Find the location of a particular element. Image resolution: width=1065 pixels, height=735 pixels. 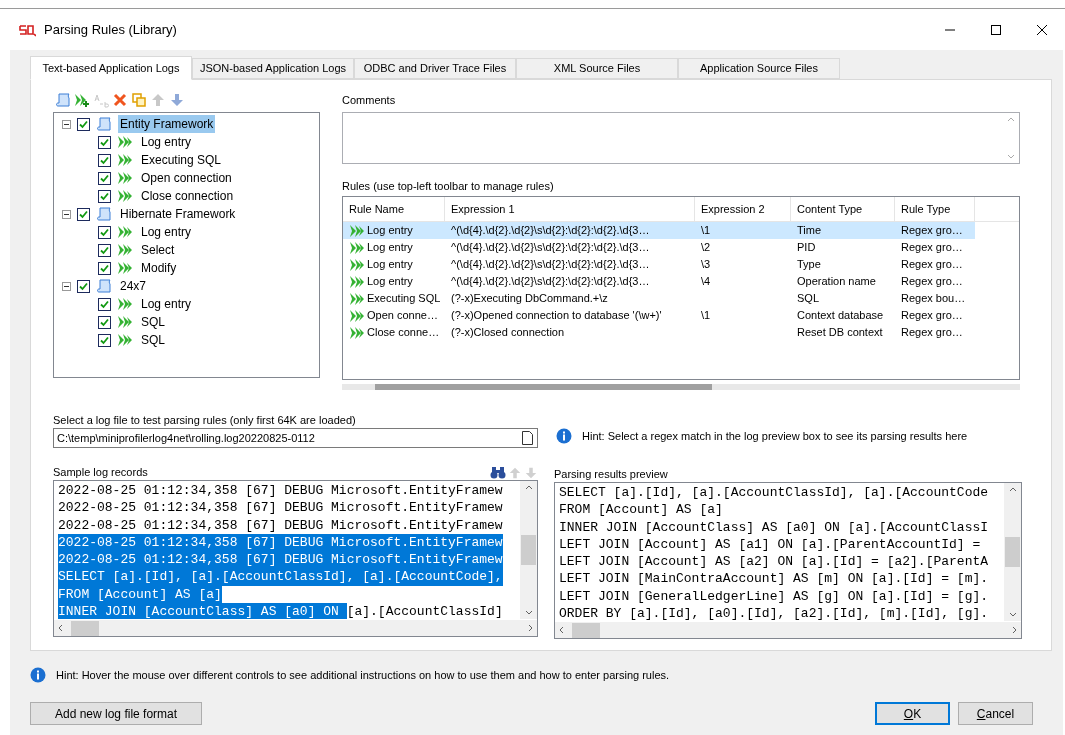

file-icon is located at coordinates (527, 438).